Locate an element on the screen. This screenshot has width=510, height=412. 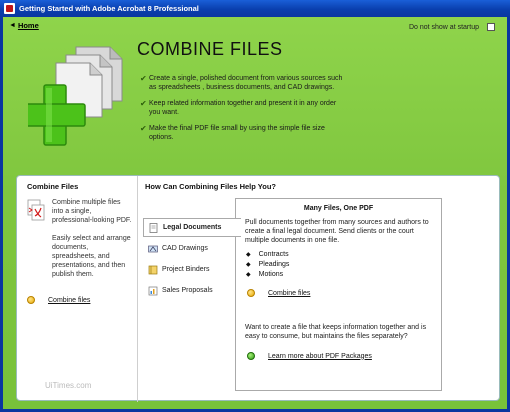
tab-sales-proposals: Sales Proposals is located at coordinates (190, 290).